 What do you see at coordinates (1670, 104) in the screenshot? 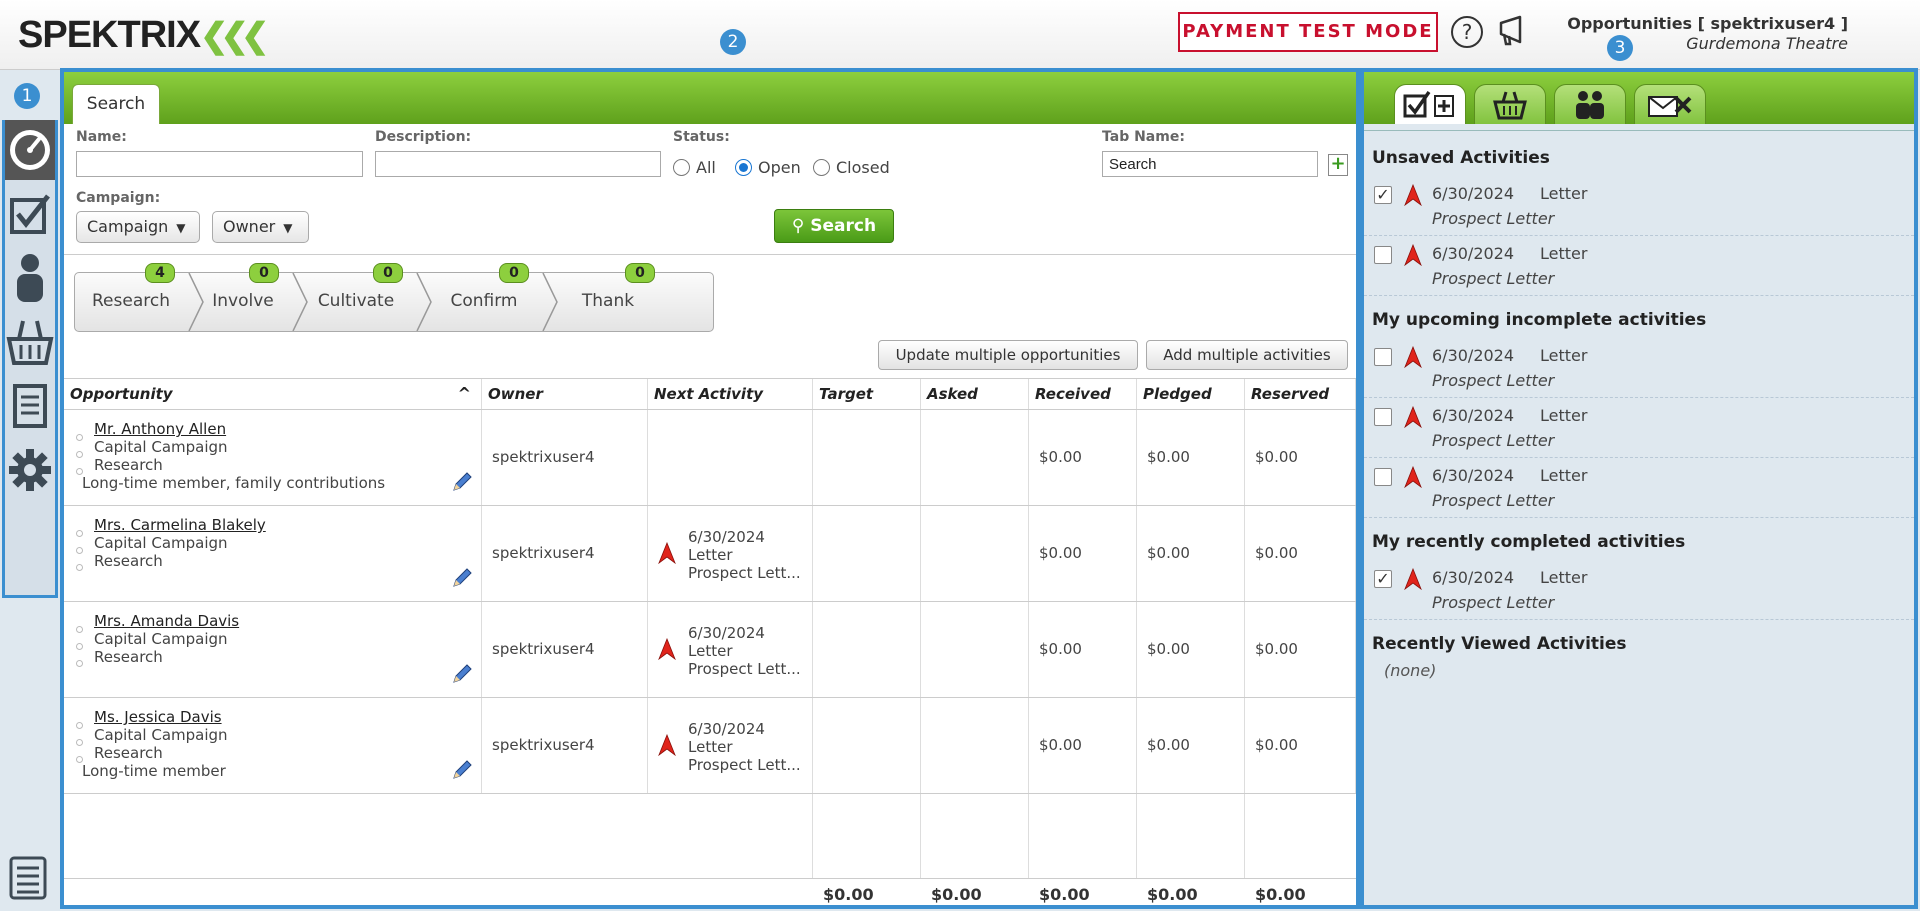
I see `mail-icon` at bounding box center [1670, 104].